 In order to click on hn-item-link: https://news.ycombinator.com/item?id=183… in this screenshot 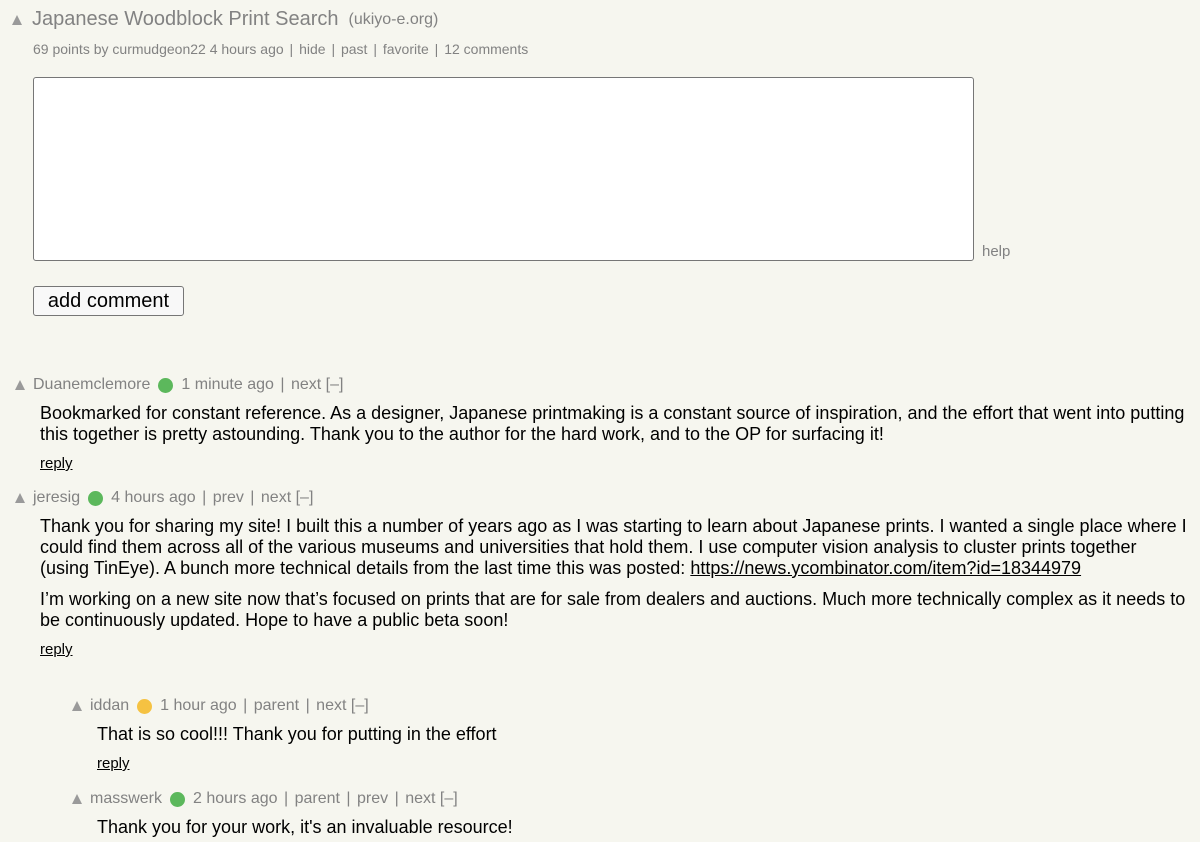, I will do `click(885, 568)`.